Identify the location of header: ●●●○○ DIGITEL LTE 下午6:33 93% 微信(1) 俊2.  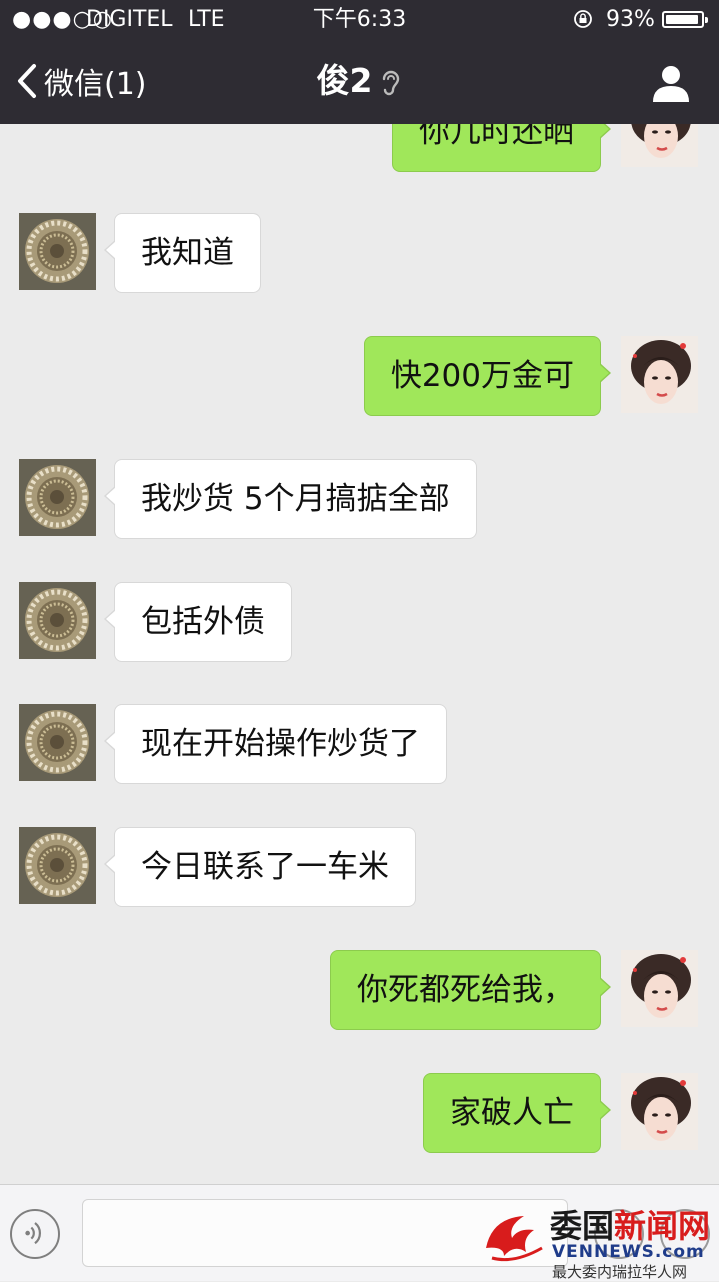
(359, 62).